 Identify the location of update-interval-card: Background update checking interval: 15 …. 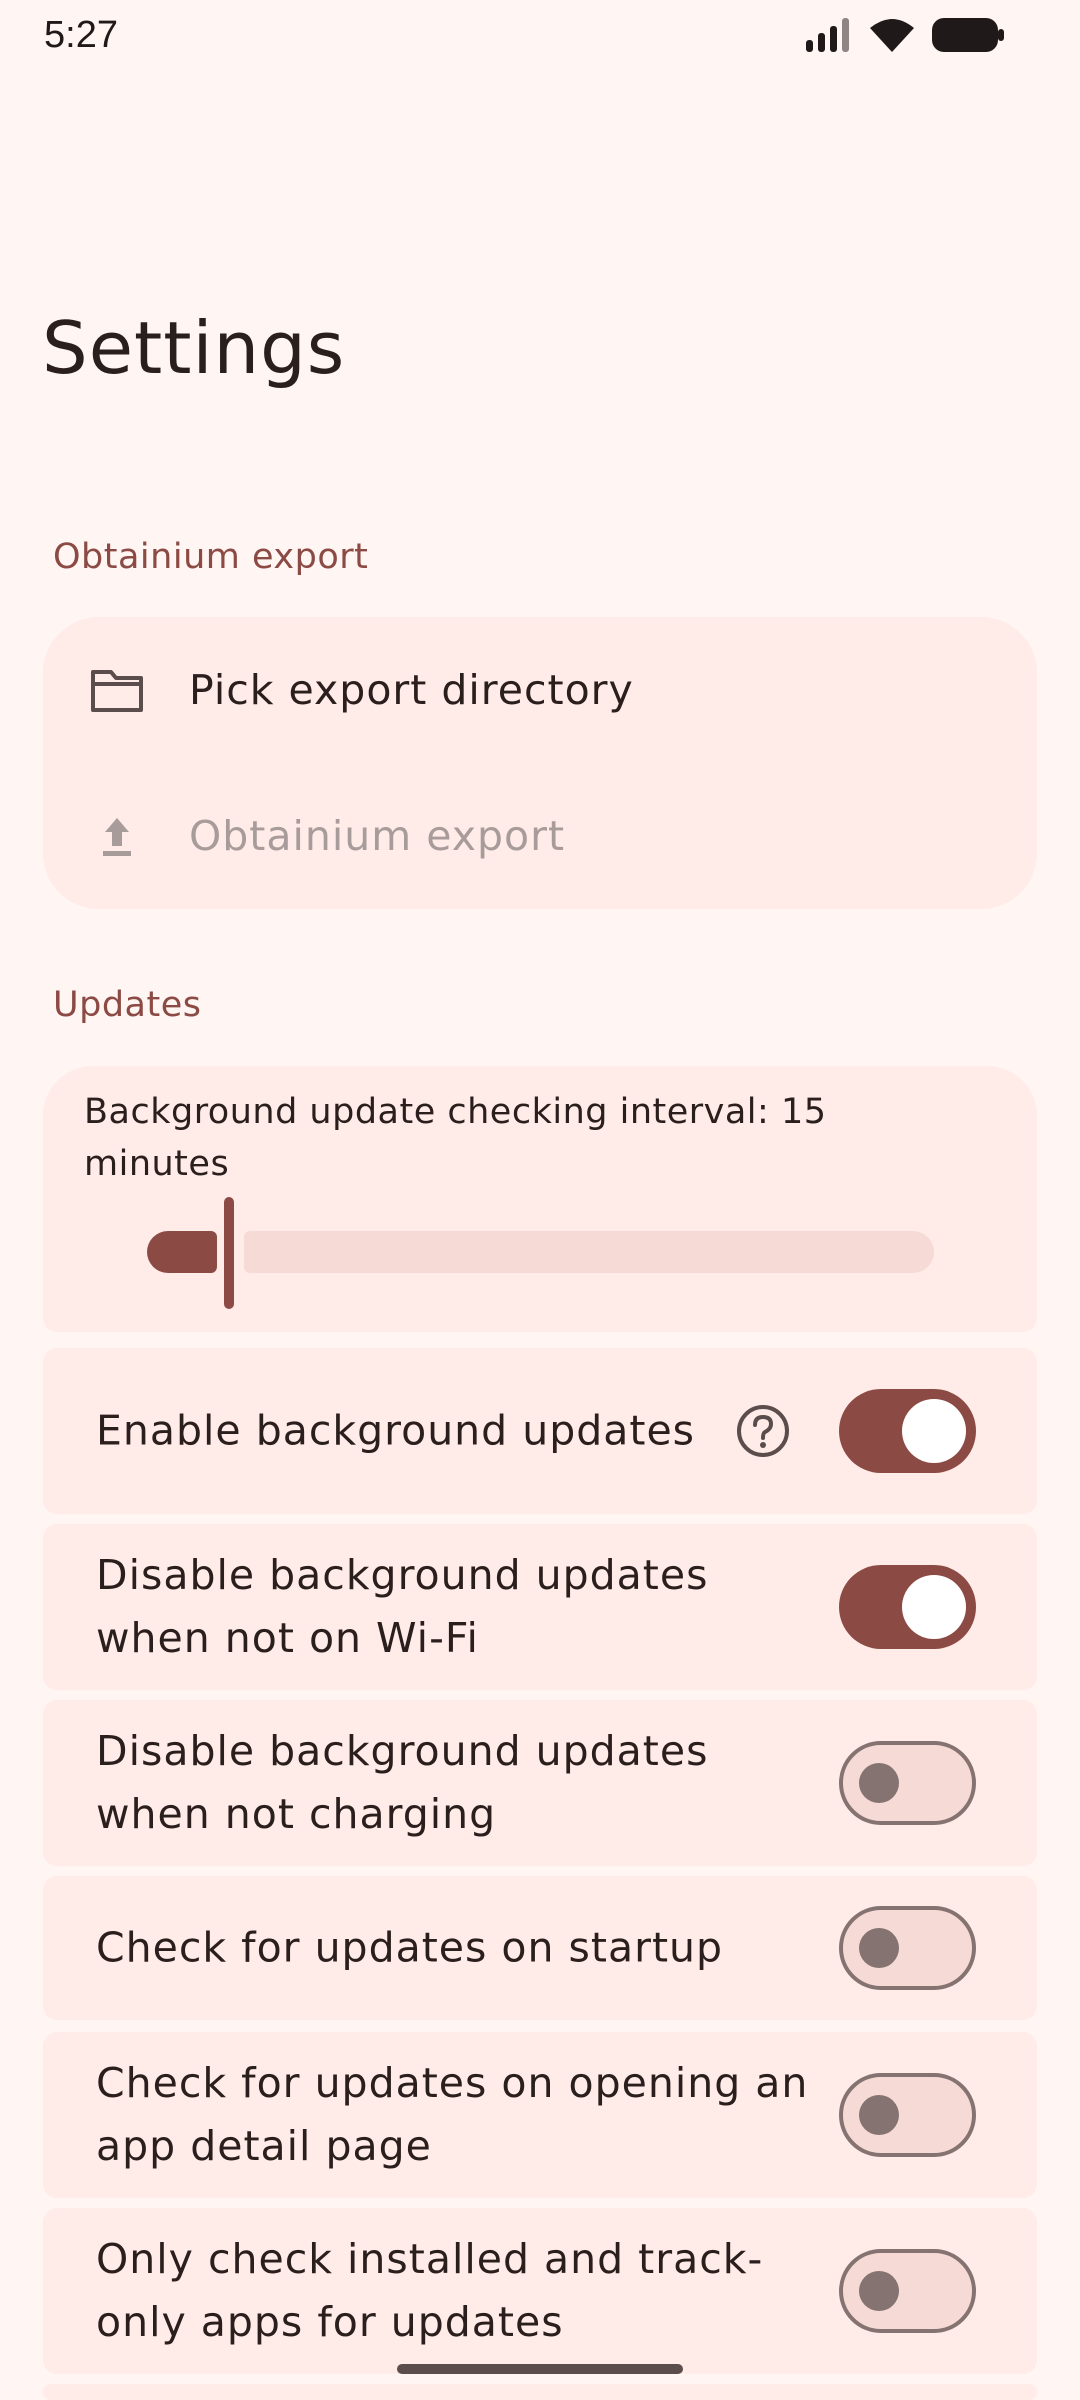
(540, 1199).